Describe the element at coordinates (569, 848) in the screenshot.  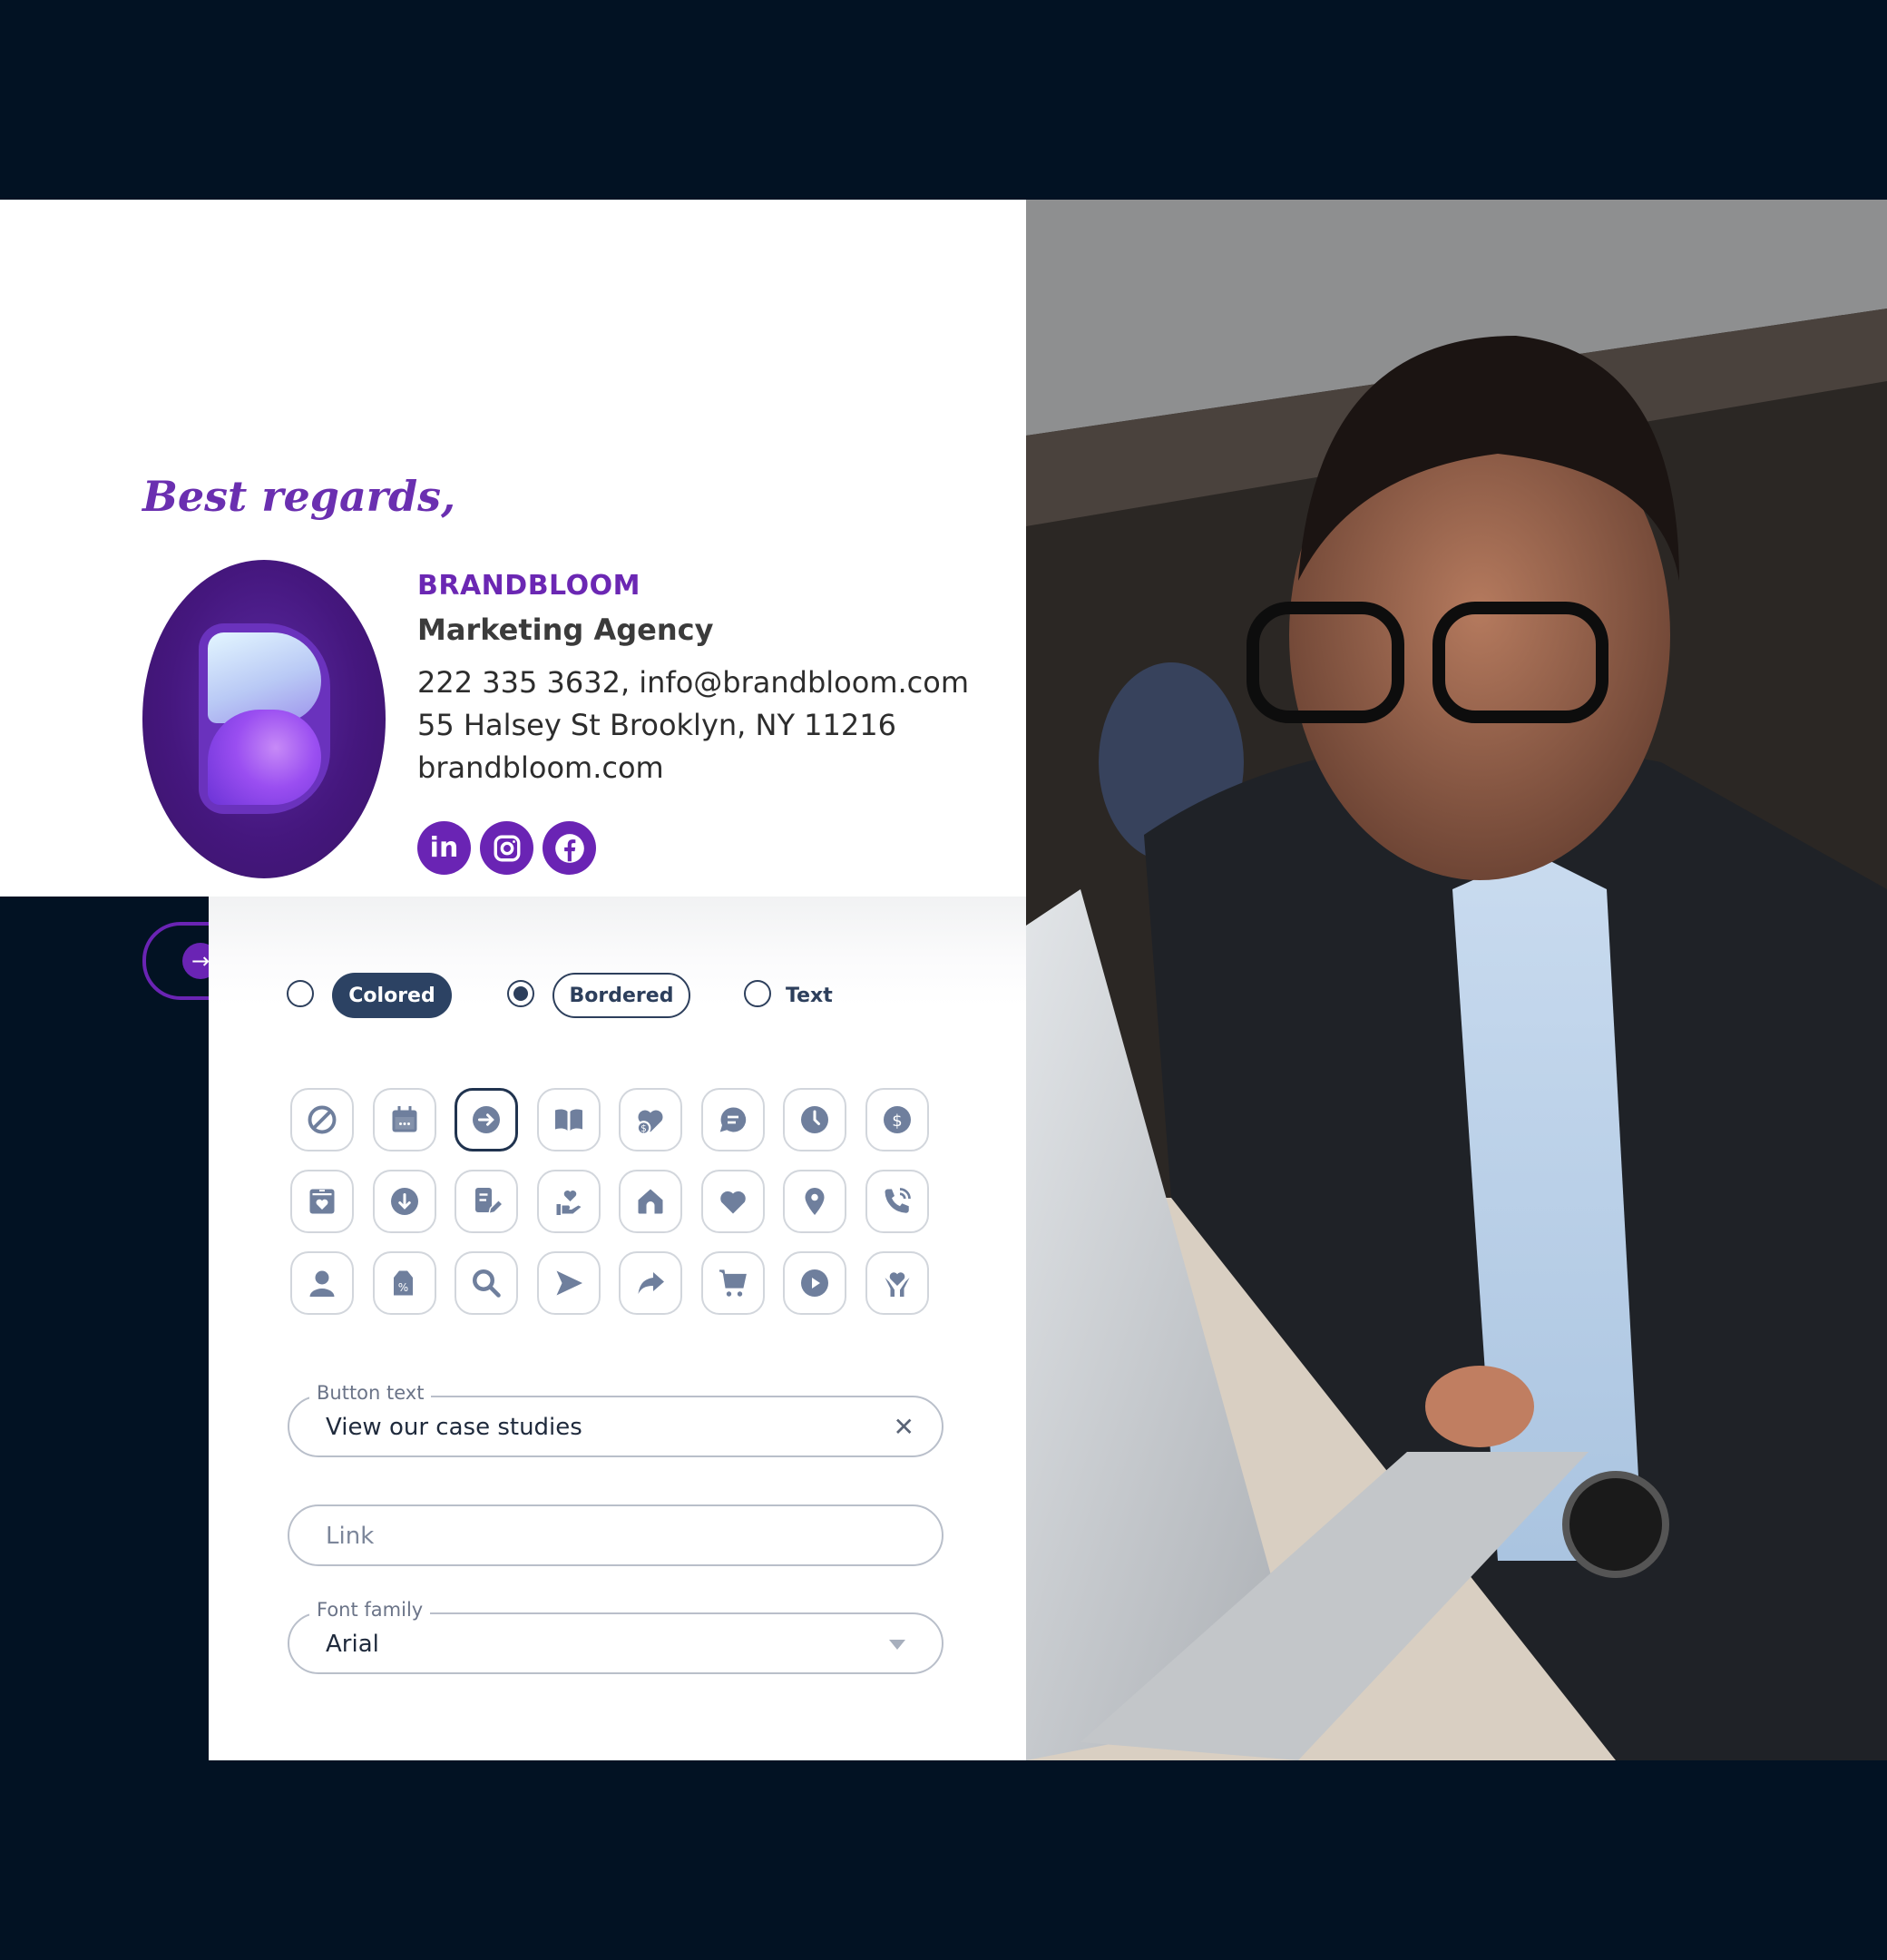
I see `facebook-icon` at that location.